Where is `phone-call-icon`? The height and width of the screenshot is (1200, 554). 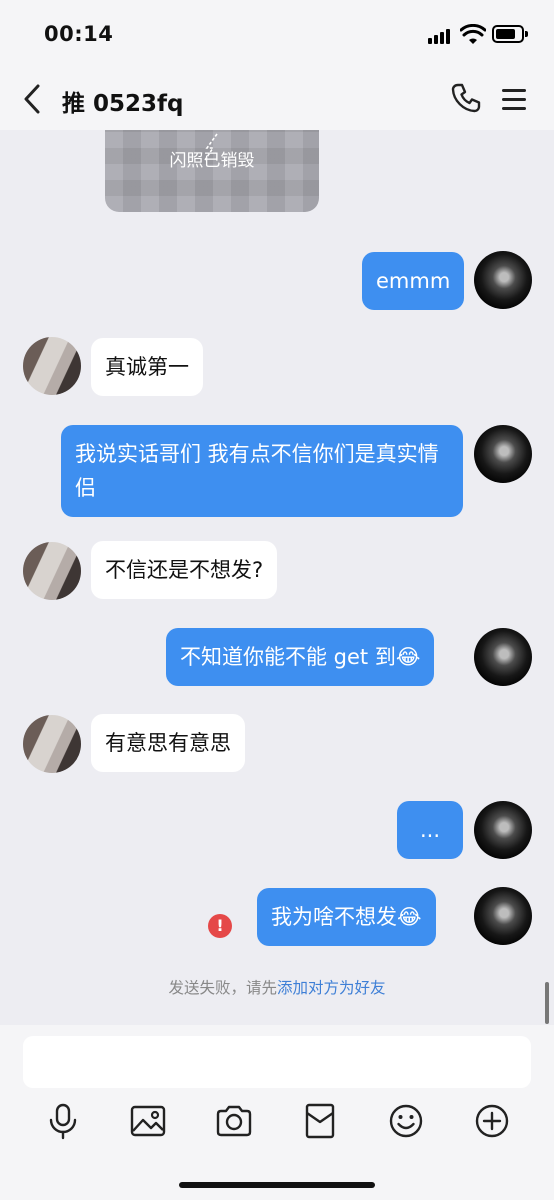
phone-call-icon is located at coordinates (466, 98).